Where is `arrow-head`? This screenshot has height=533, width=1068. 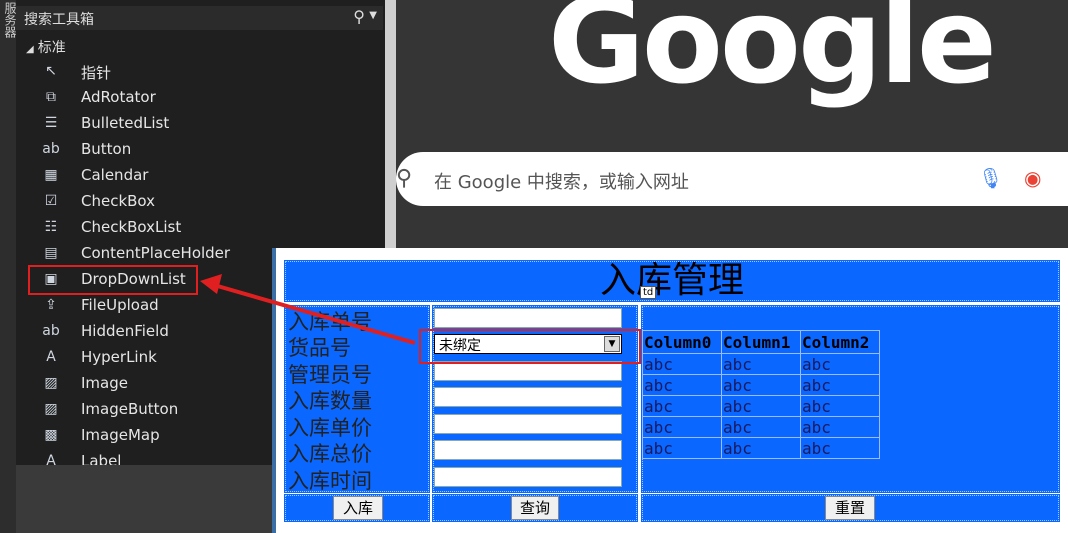 arrow-head is located at coordinates (211, 284).